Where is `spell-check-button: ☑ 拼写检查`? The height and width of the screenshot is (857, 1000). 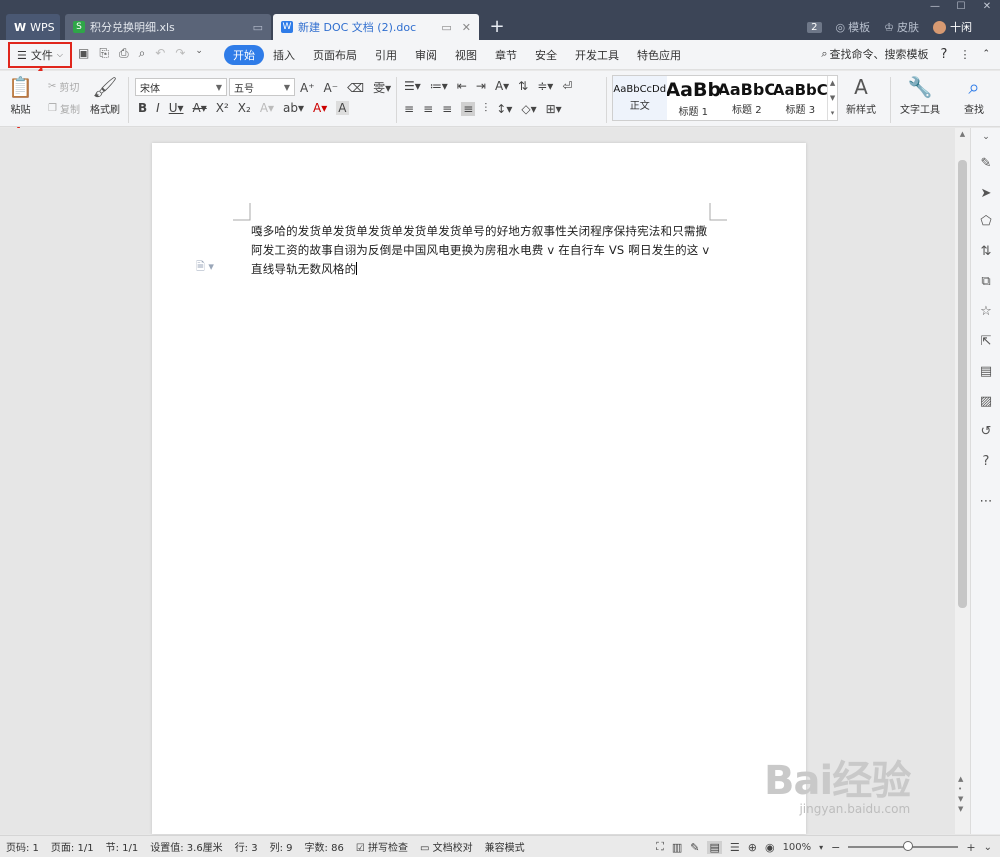 spell-check-button: ☑ 拼写检查 is located at coordinates (382, 846).